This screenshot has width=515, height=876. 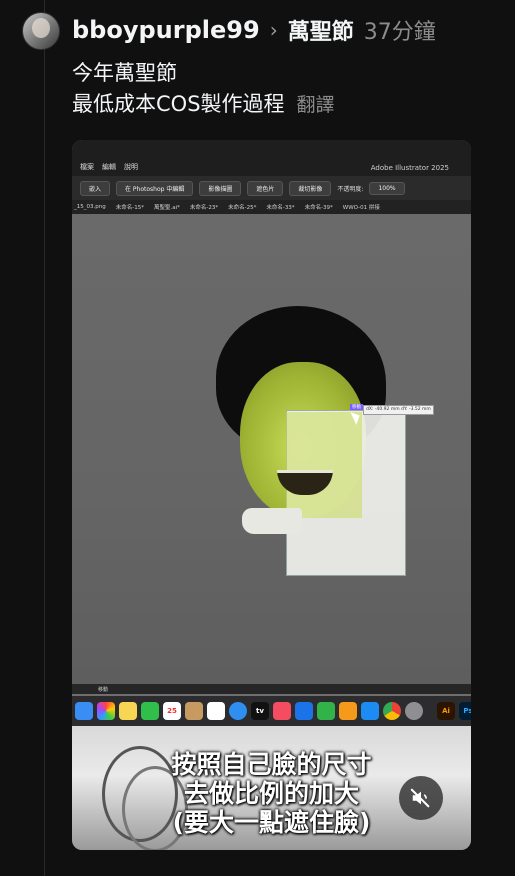 I want to click on doc-tab: 未命名-39*, so click(x=318, y=208).